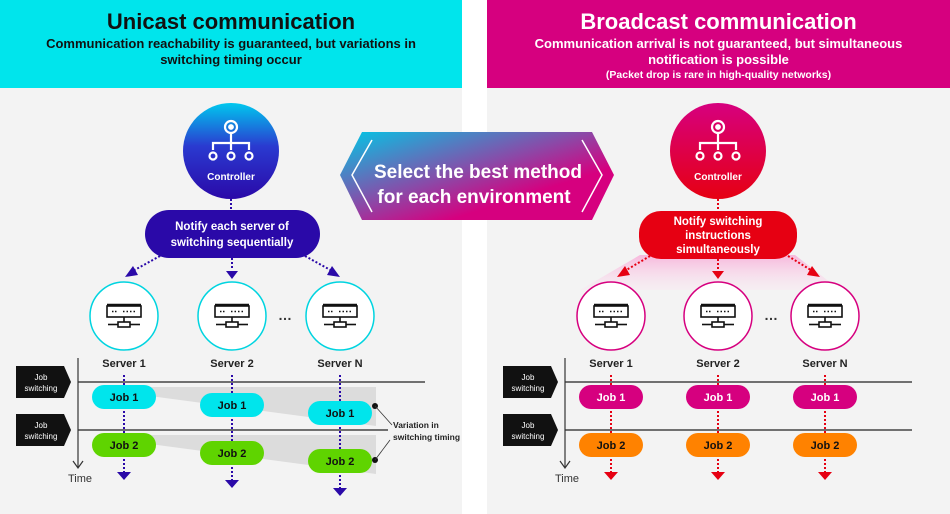 This screenshot has height=514, width=950. I want to click on variation-text-2: switching timing, so click(426, 437).